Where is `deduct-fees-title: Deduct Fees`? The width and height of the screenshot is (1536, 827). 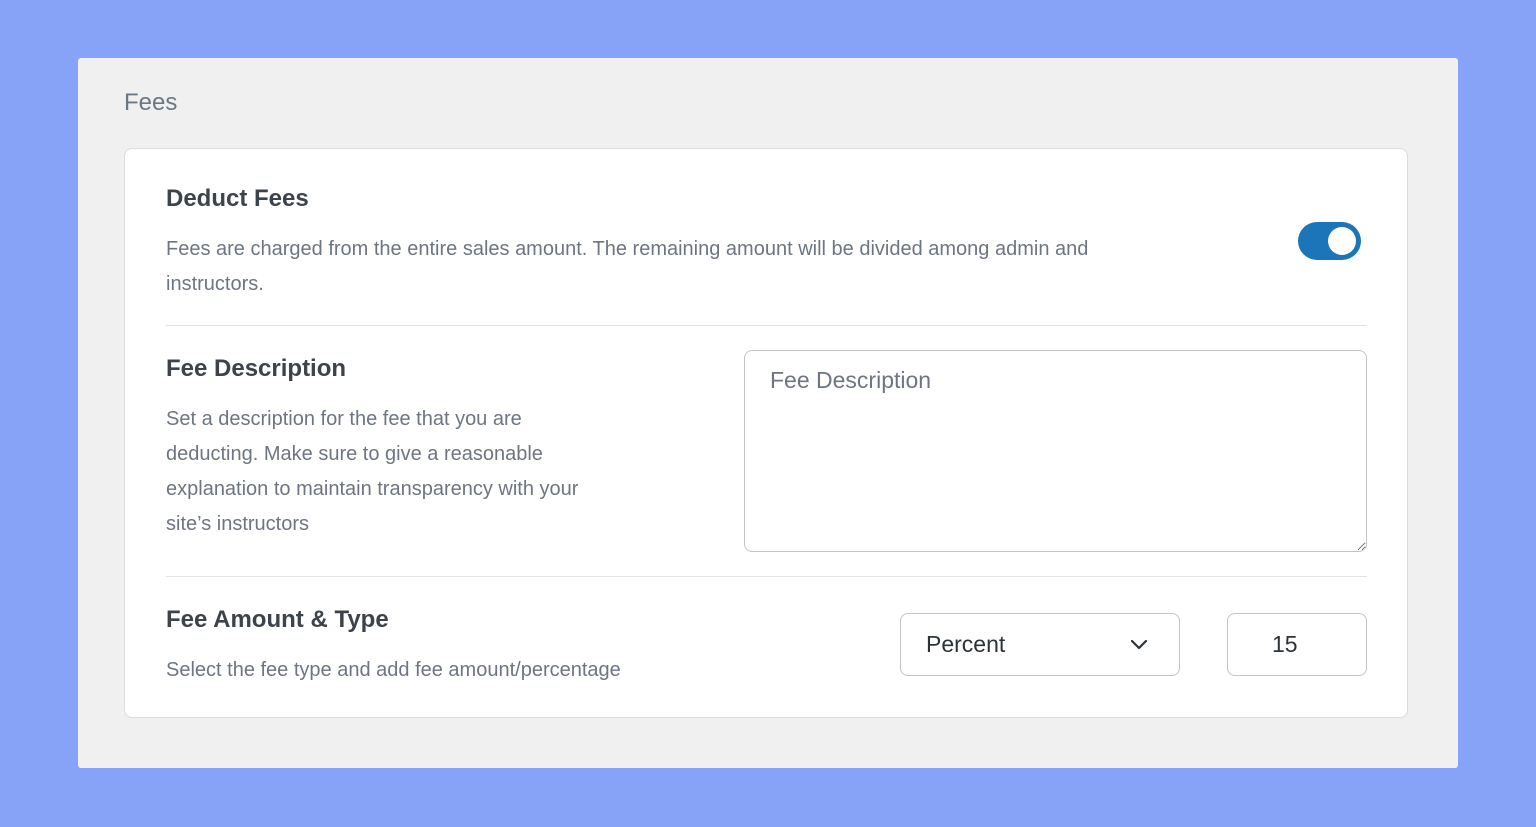
deduct-fees-title: Deduct Fees is located at coordinates (237, 198).